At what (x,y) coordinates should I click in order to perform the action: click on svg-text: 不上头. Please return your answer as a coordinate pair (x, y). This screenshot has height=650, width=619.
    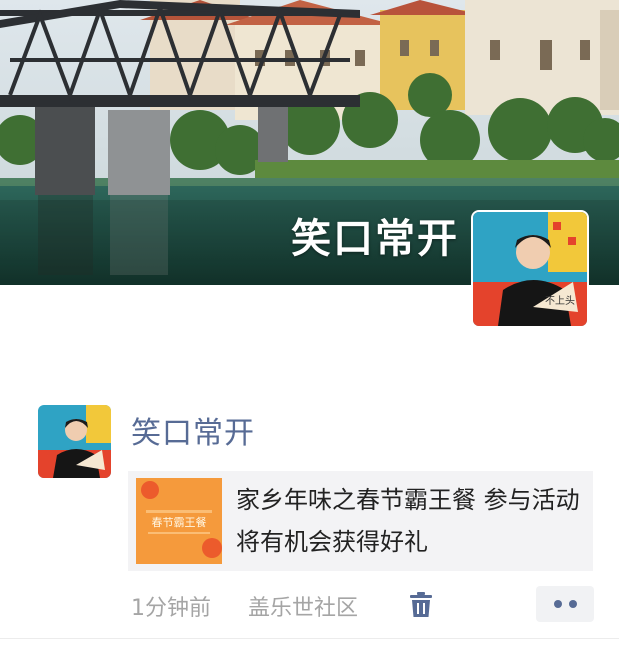
    Looking at the image, I should click on (560, 301).